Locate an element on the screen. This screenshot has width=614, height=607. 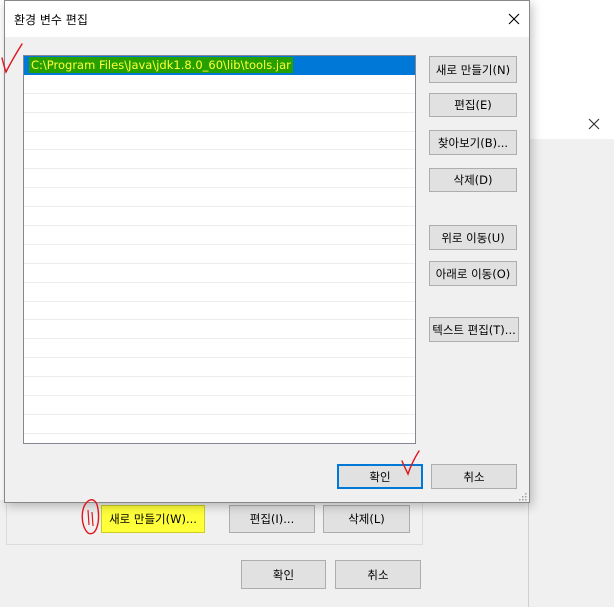
edit-entry-button: 편집(E) is located at coordinates (473, 105).